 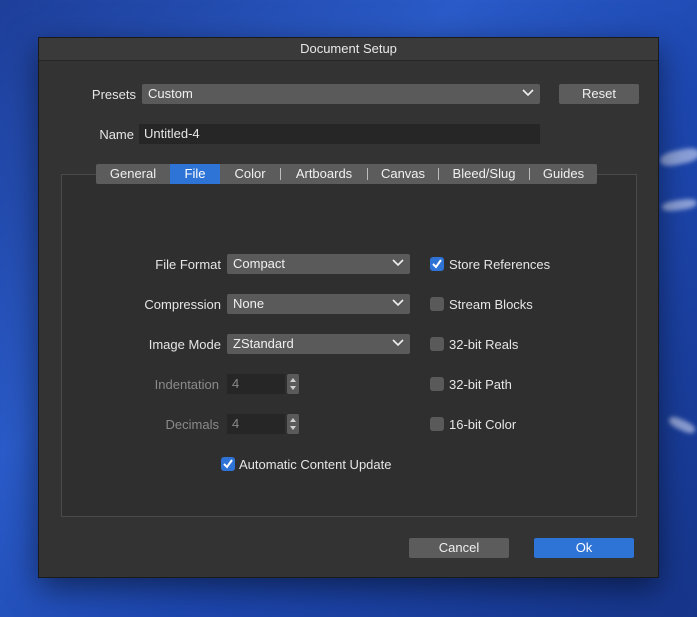 I want to click on compression-dropdown: None, so click(x=318, y=304).